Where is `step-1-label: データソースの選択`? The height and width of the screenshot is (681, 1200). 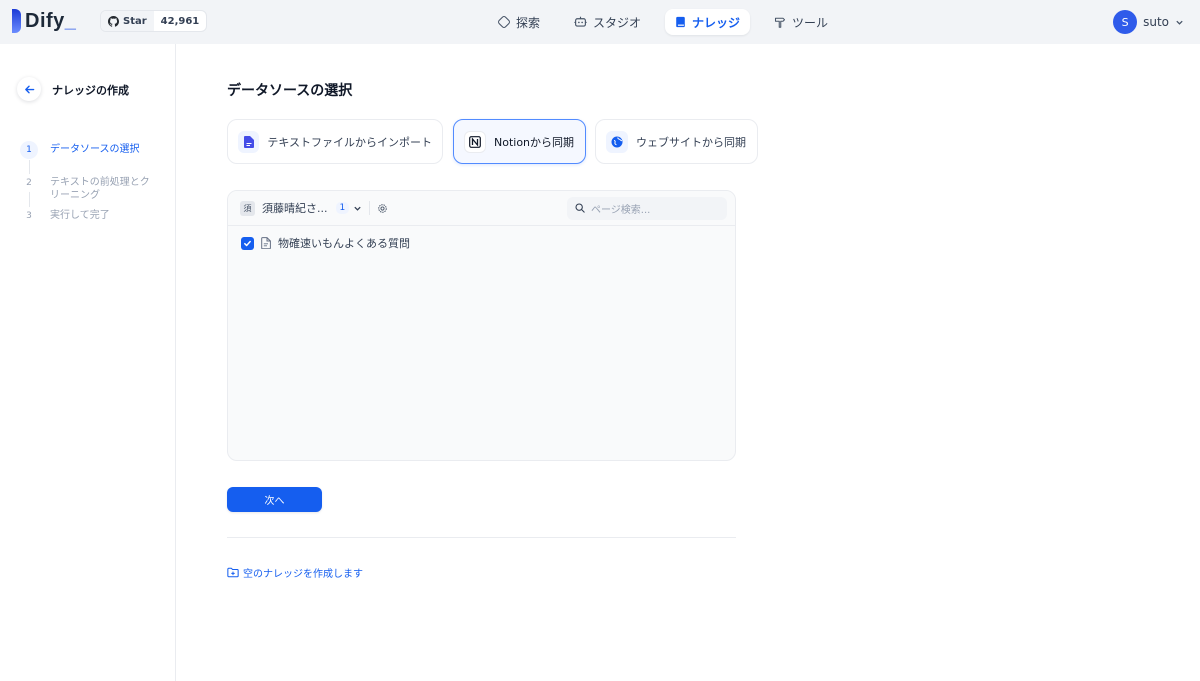 step-1-label: データソースの選択 is located at coordinates (95, 149).